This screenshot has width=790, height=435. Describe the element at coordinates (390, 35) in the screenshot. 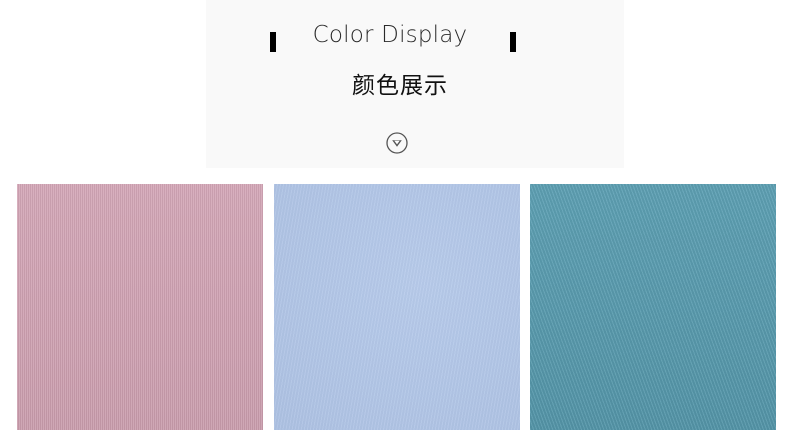

I see `section-title-en: Color Display` at that location.